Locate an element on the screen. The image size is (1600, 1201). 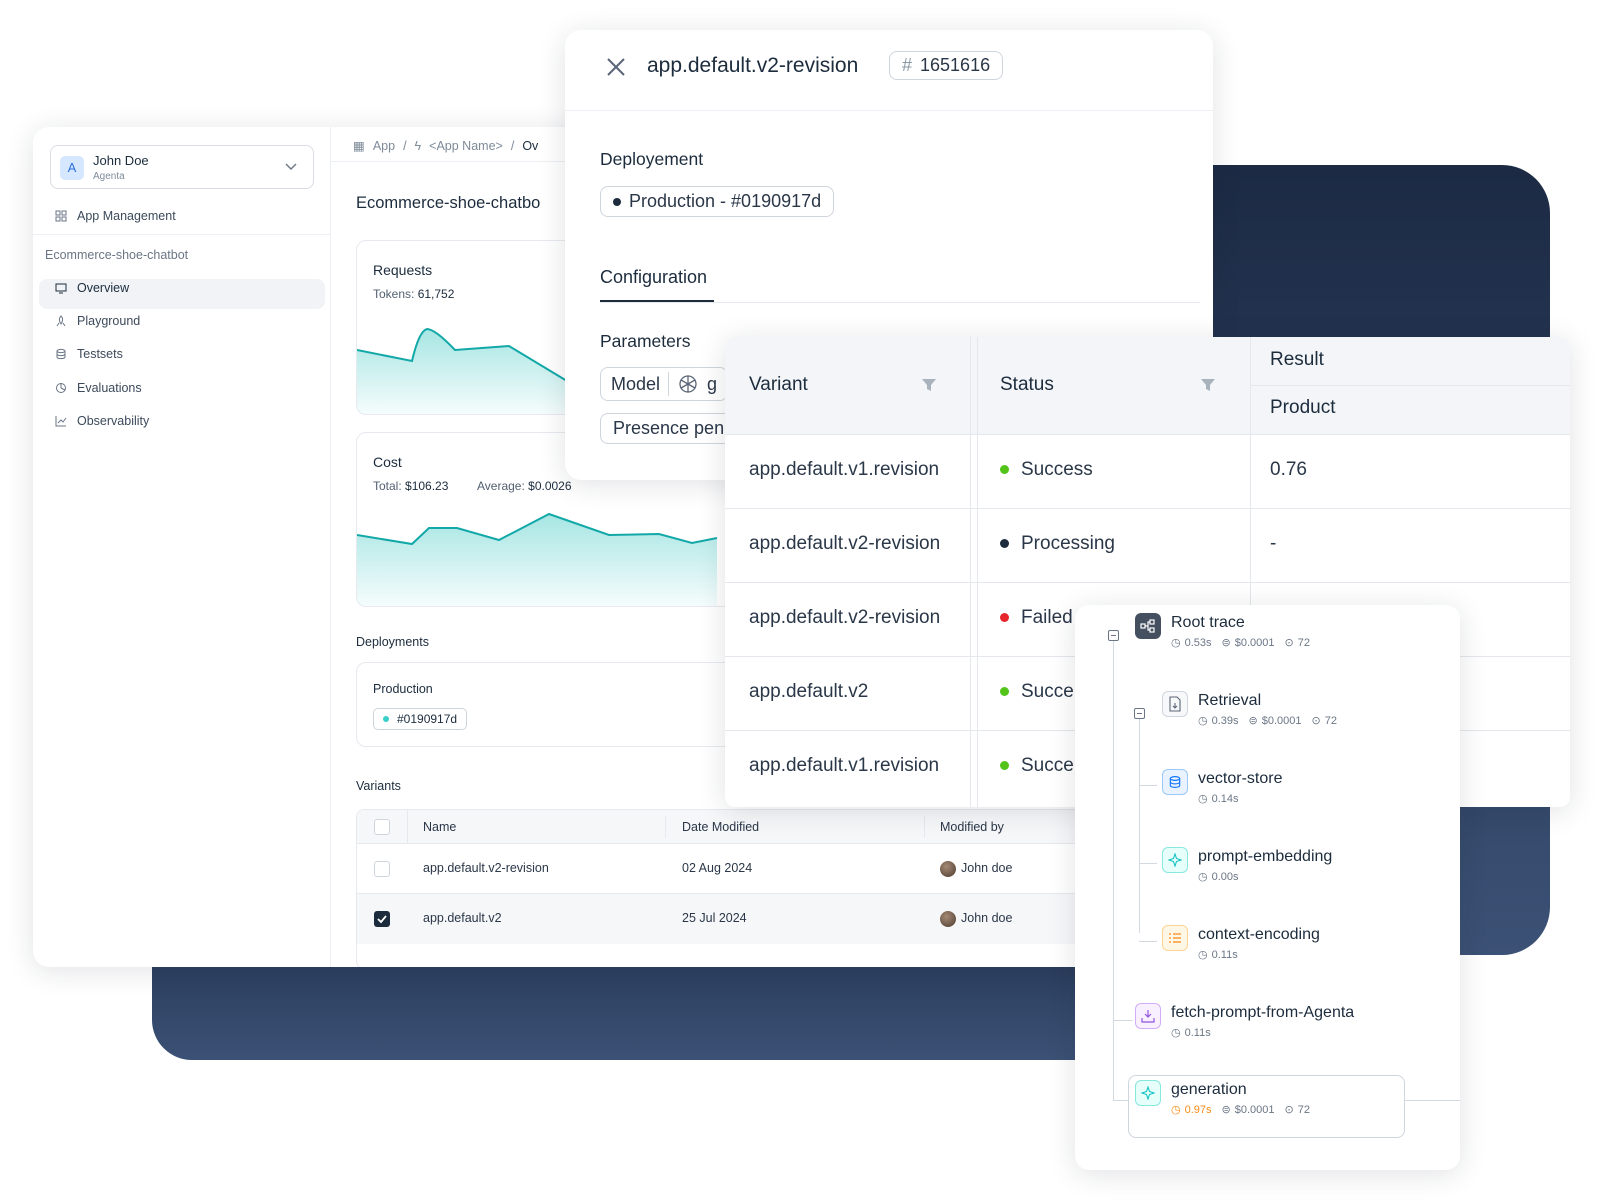
close-icon is located at coordinates (616, 67).